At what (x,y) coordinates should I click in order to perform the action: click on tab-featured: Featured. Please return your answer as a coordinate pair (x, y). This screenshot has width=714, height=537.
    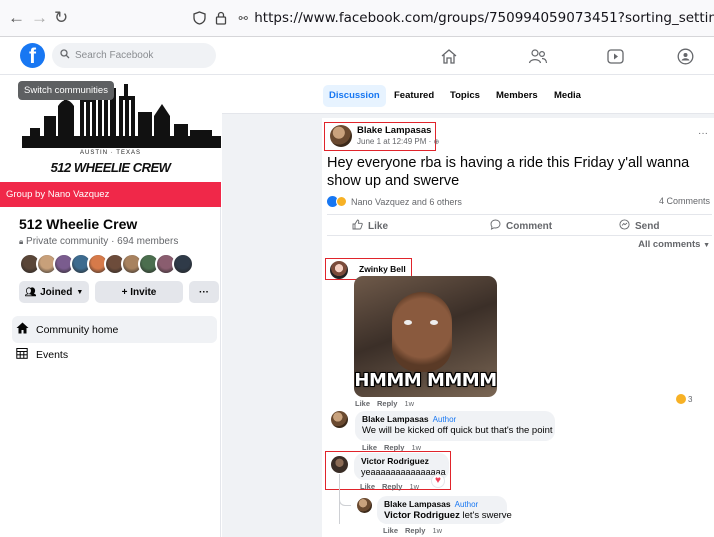
    Looking at the image, I should click on (414, 96).